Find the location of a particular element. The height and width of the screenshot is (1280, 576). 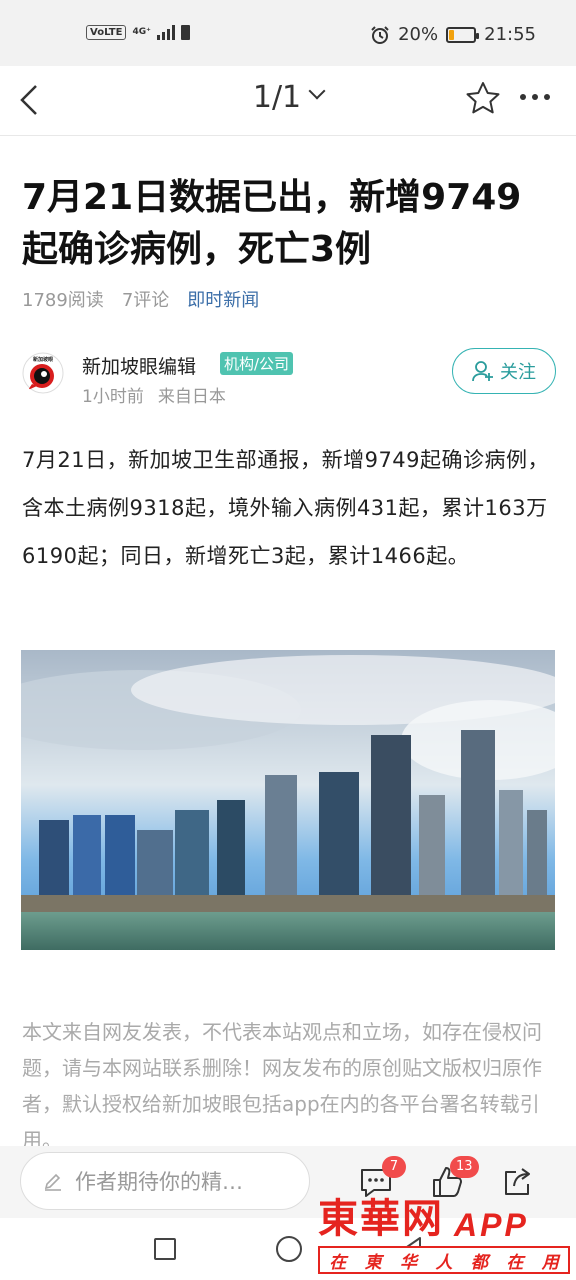

slogan-char: 人 is located at coordinates (444, 1262).